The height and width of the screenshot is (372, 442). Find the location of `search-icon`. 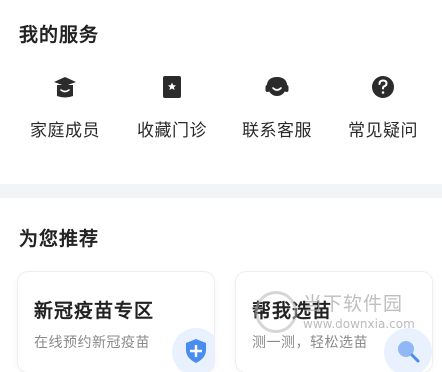

search-icon is located at coordinates (409, 352).